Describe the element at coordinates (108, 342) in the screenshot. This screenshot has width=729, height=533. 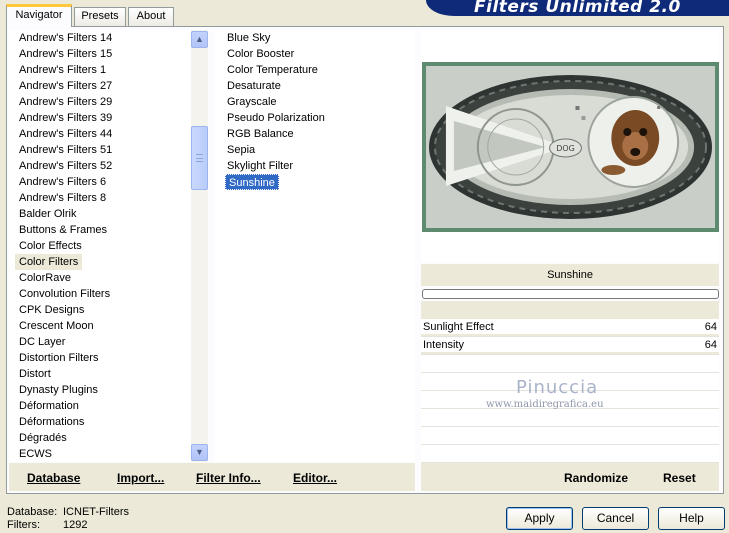
I see `category-item: DC Layer` at that location.